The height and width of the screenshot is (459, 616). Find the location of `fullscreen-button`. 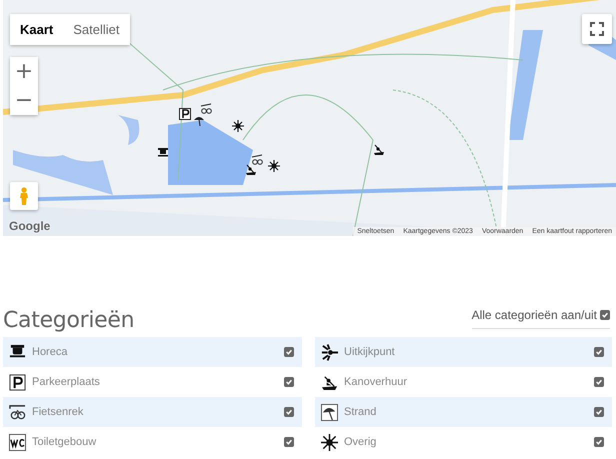

fullscreen-button is located at coordinates (597, 29).